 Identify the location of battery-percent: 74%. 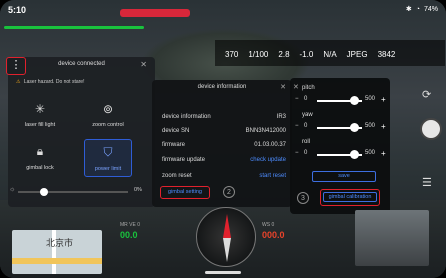
(430, 9).